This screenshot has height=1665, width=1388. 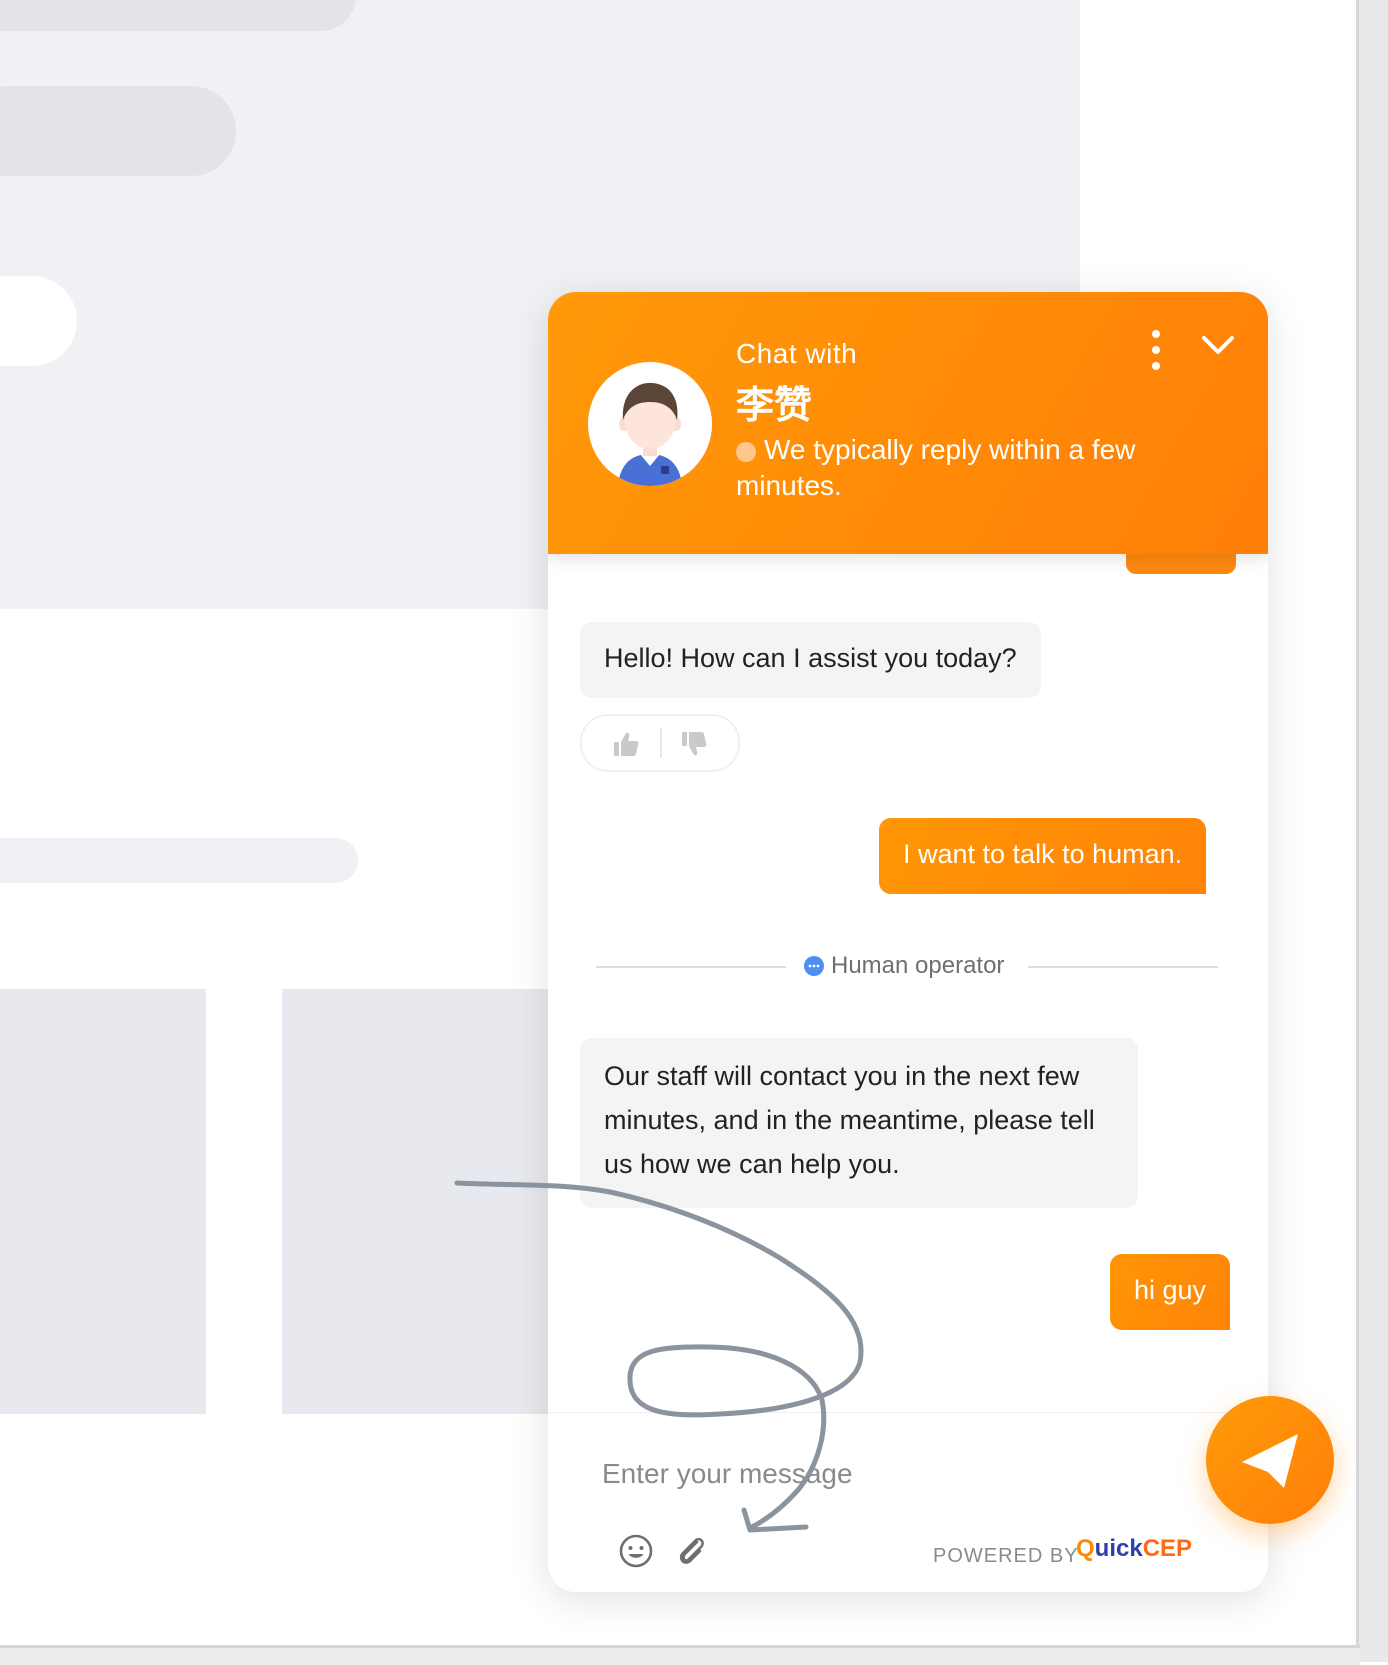 I want to click on smiley-icon, so click(x=636, y=1551).